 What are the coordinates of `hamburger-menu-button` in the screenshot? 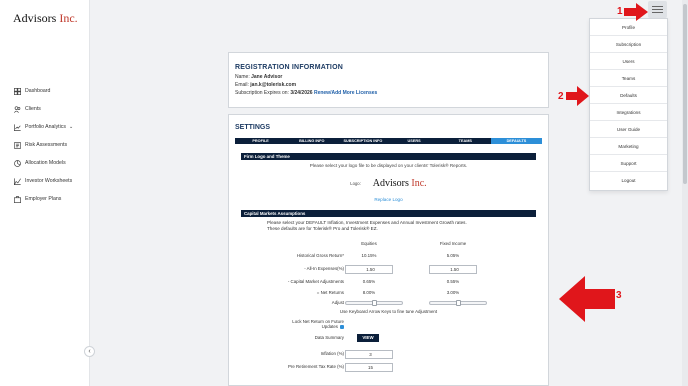 It's located at (657, 9).